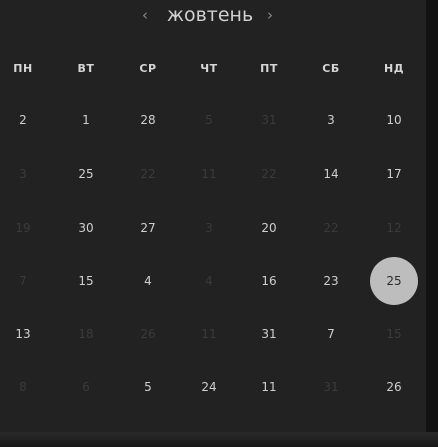 This screenshot has width=438, height=447. Describe the element at coordinates (219, 439) in the screenshot. I see `bottom-edge` at that location.